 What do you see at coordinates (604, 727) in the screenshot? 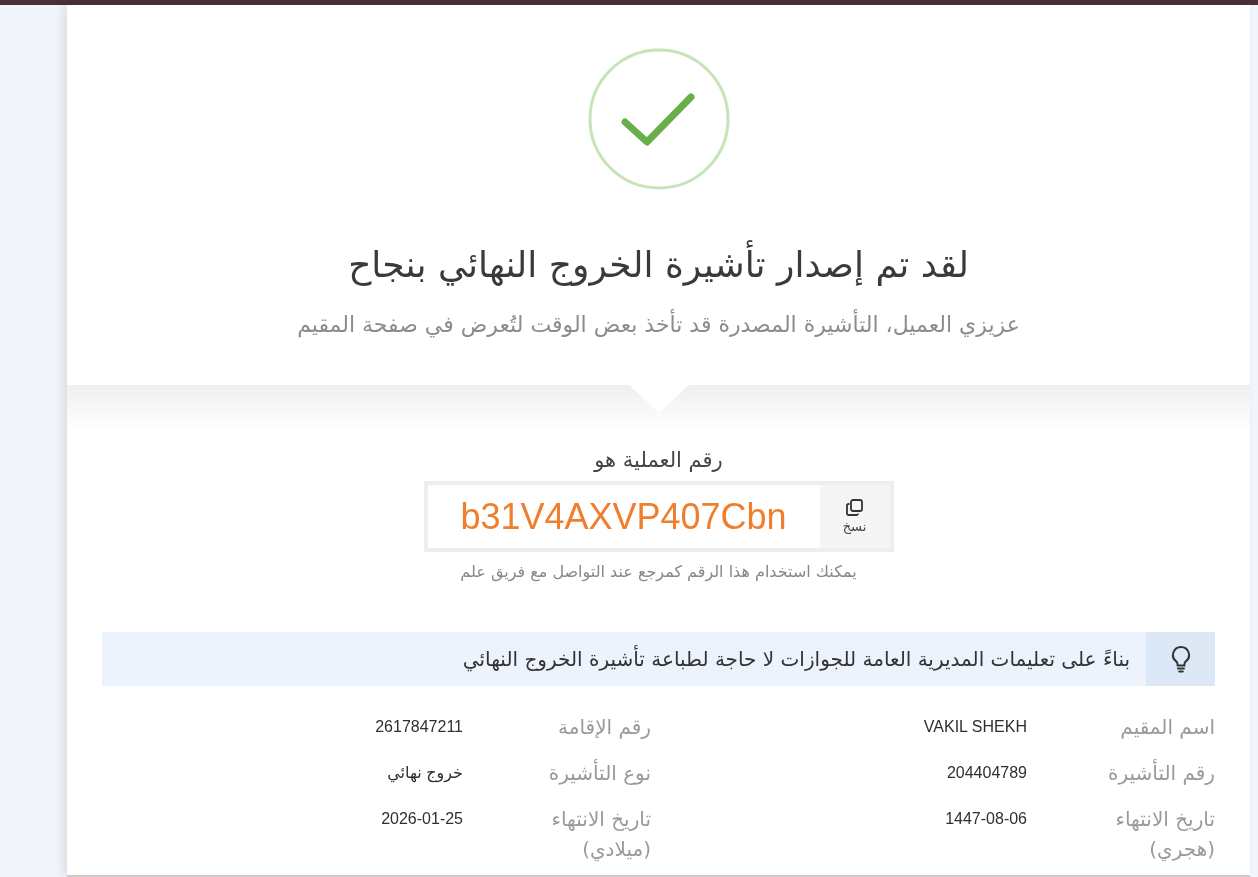
I see `field-label: رقم الإقامة` at bounding box center [604, 727].